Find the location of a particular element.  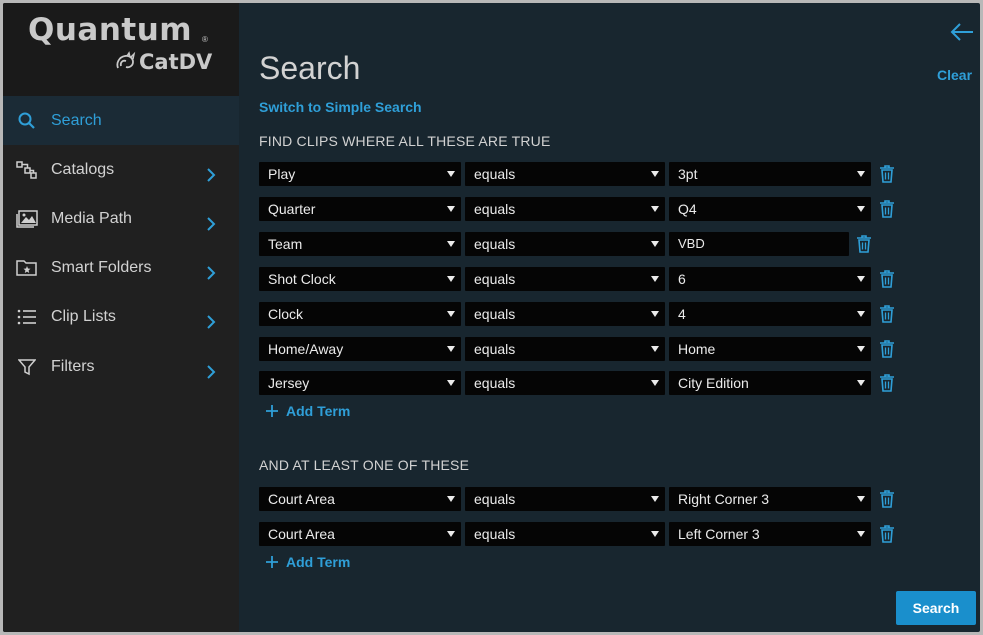

sidebar-item-search: Search is located at coordinates (121, 120).